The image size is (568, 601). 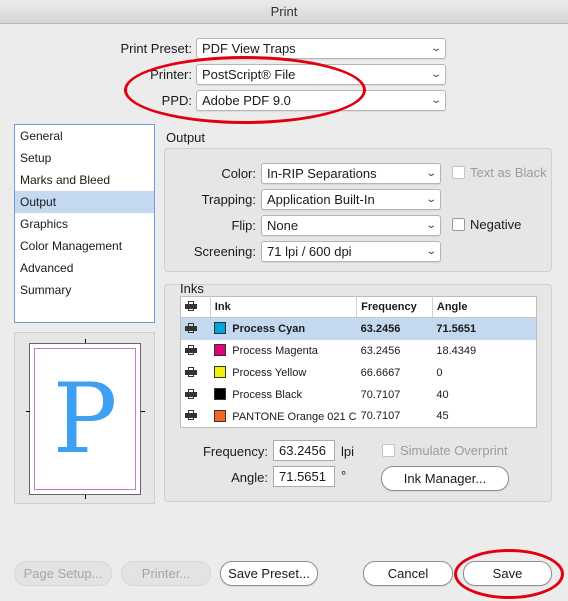 I want to click on sidebar-item-output: Output, so click(x=84, y=202).